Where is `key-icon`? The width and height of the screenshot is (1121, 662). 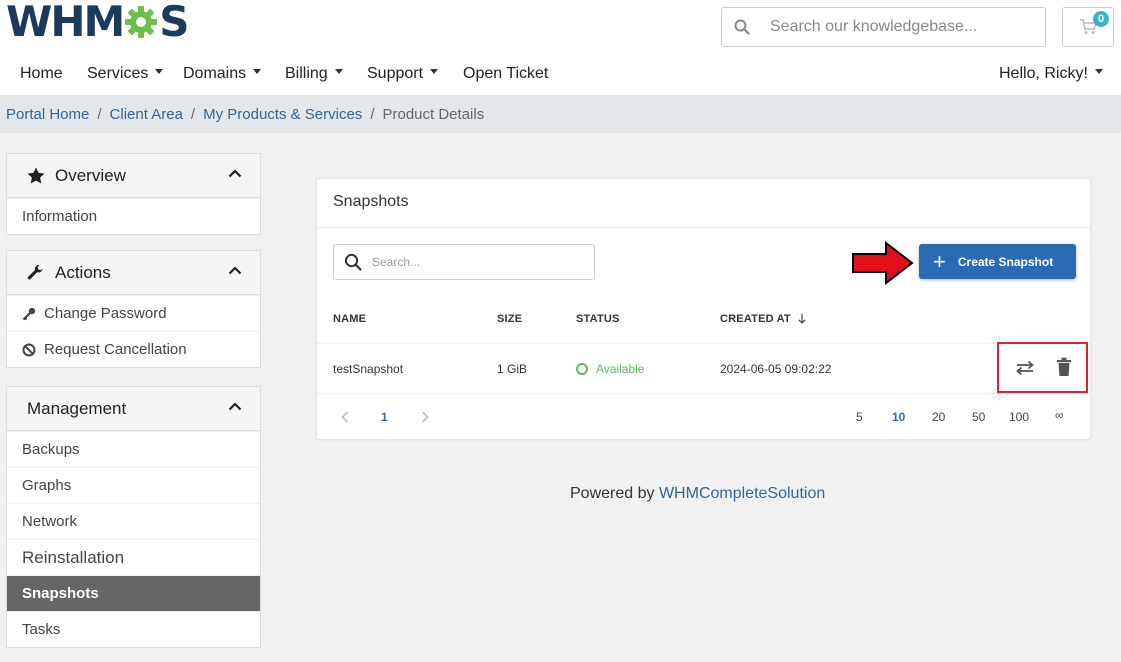
key-icon is located at coordinates (31, 314).